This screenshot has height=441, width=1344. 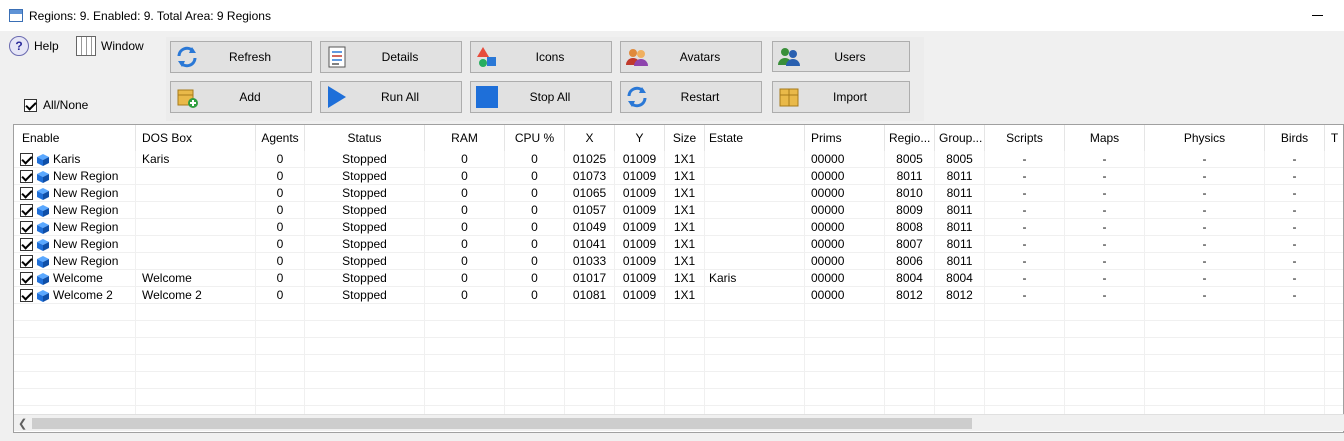 What do you see at coordinates (691, 97) in the screenshot?
I see `restart-button: Restart` at bounding box center [691, 97].